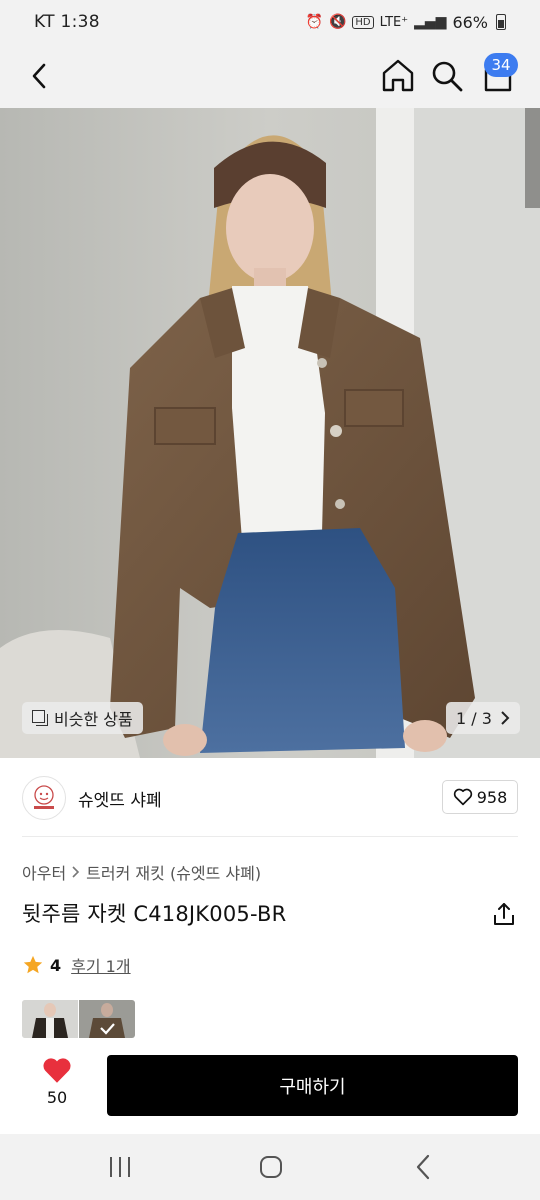 The height and width of the screenshot is (1200, 540). Describe the element at coordinates (363, 22) in the screenshot. I see `hd-icon: HD` at that location.